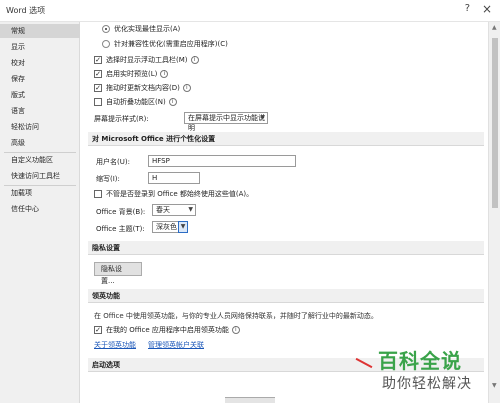 This screenshot has width=500, height=403. What do you see at coordinates (147, 29) in the screenshot?
I see `radio-label: 优化实现最佳显示(A)` at bounding box center [147, 29].